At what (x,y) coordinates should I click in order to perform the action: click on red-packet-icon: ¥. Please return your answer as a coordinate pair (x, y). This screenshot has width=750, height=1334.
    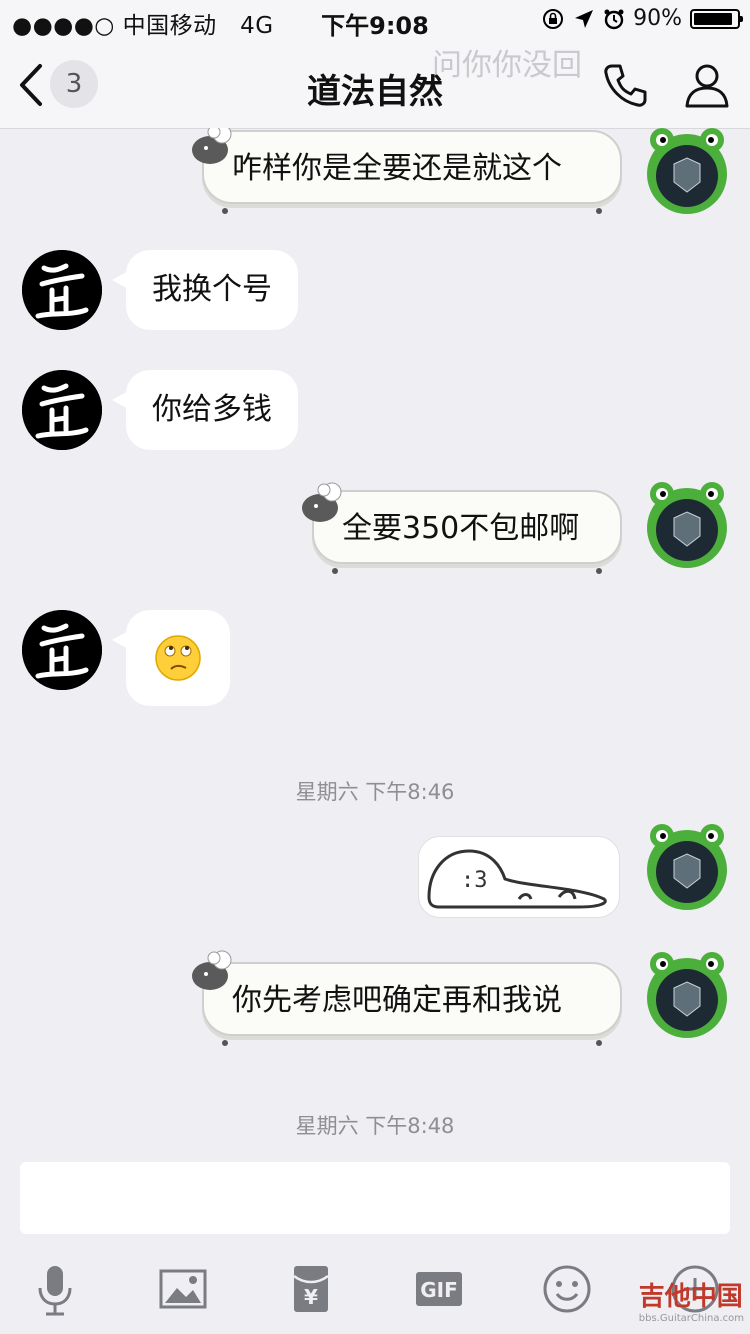
    Looking at the image, I should click on (311, 1289).